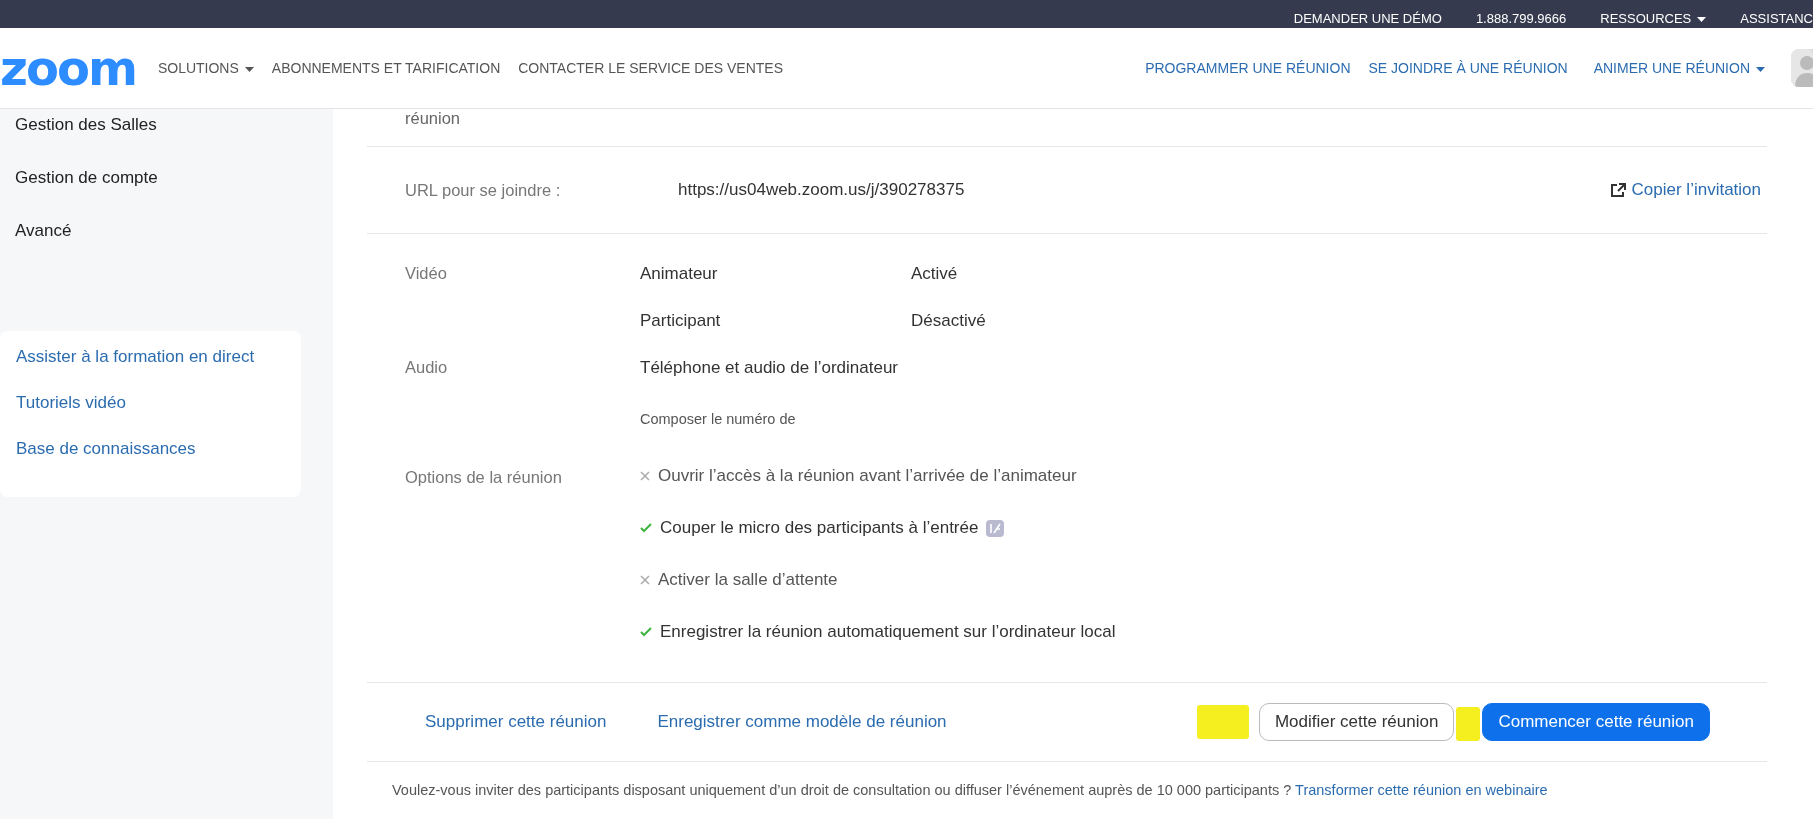 The image size is (1813, 819). What do you see at coordinates (1596, 722) in the screenshot?
I see `start-meeting-button: Commencer cette réunion` at bounding box center [1596, 722].